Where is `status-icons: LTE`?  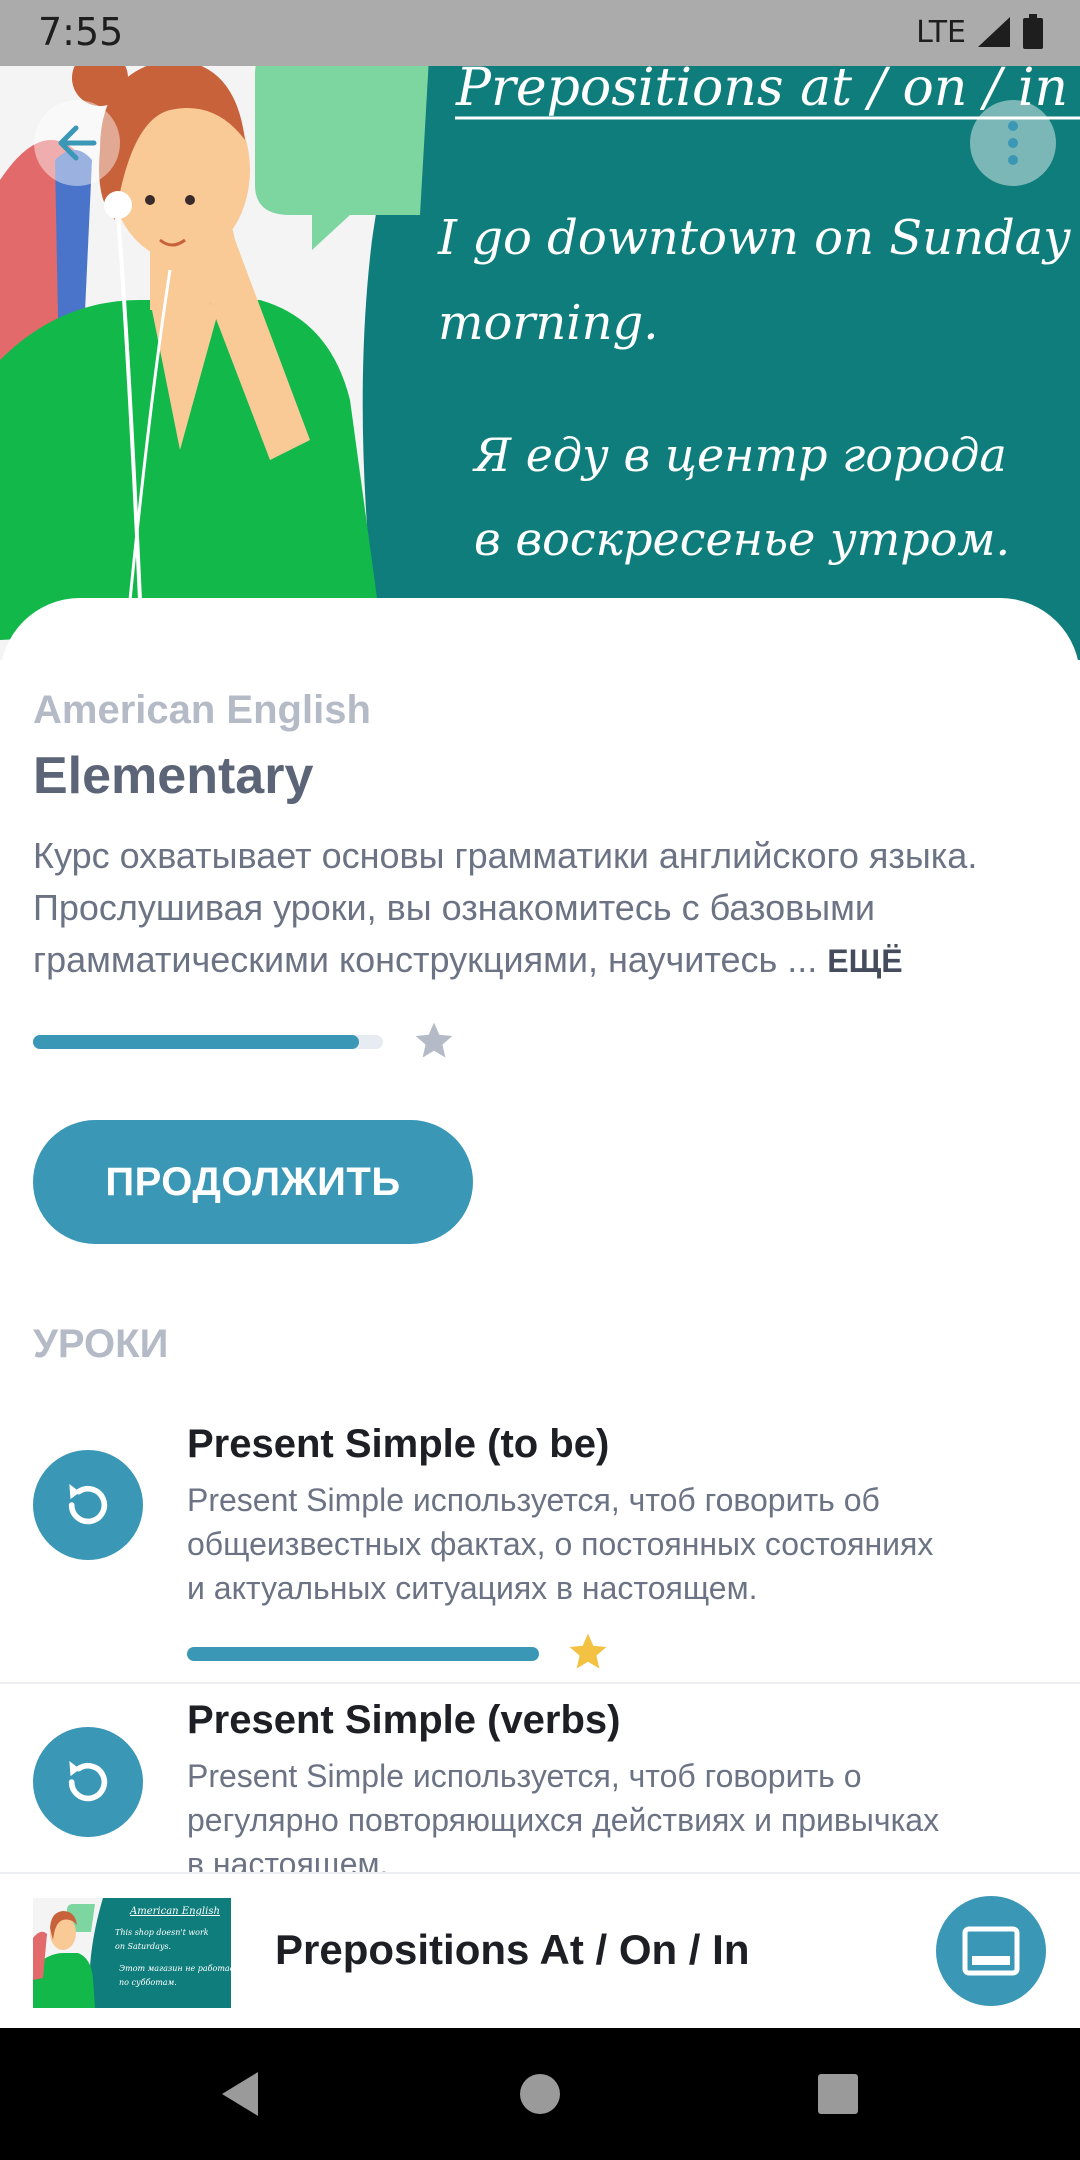 status-icons: LTE is located at coordinates (980, 32).